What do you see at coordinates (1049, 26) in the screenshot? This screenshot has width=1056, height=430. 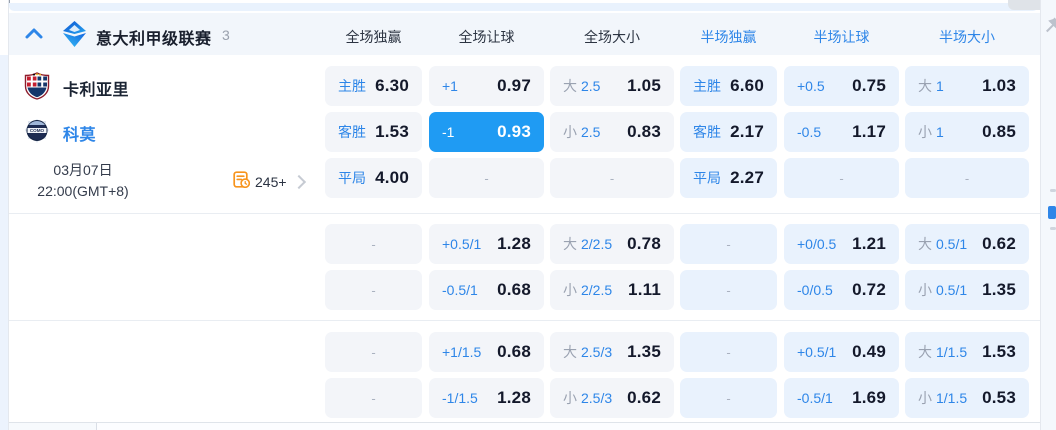 I see `pin-icon` at bounding box center [1049, 26].